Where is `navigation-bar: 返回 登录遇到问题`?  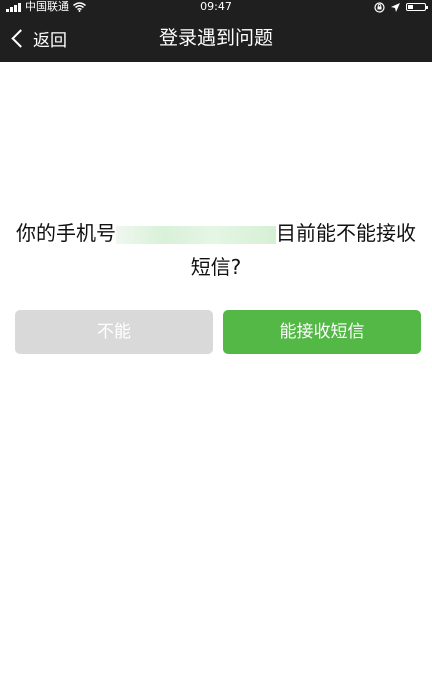
navigation-bar: 返回 登录遇到问题 is located at coordinates (216, 38).